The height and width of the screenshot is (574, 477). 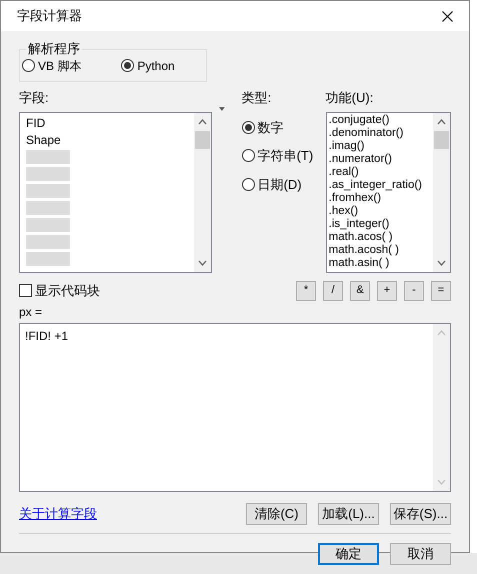 What do you see at coordinates (221, 109) in the screenshot?
I see `dropdown-icon` at bounding box center [221, 109].